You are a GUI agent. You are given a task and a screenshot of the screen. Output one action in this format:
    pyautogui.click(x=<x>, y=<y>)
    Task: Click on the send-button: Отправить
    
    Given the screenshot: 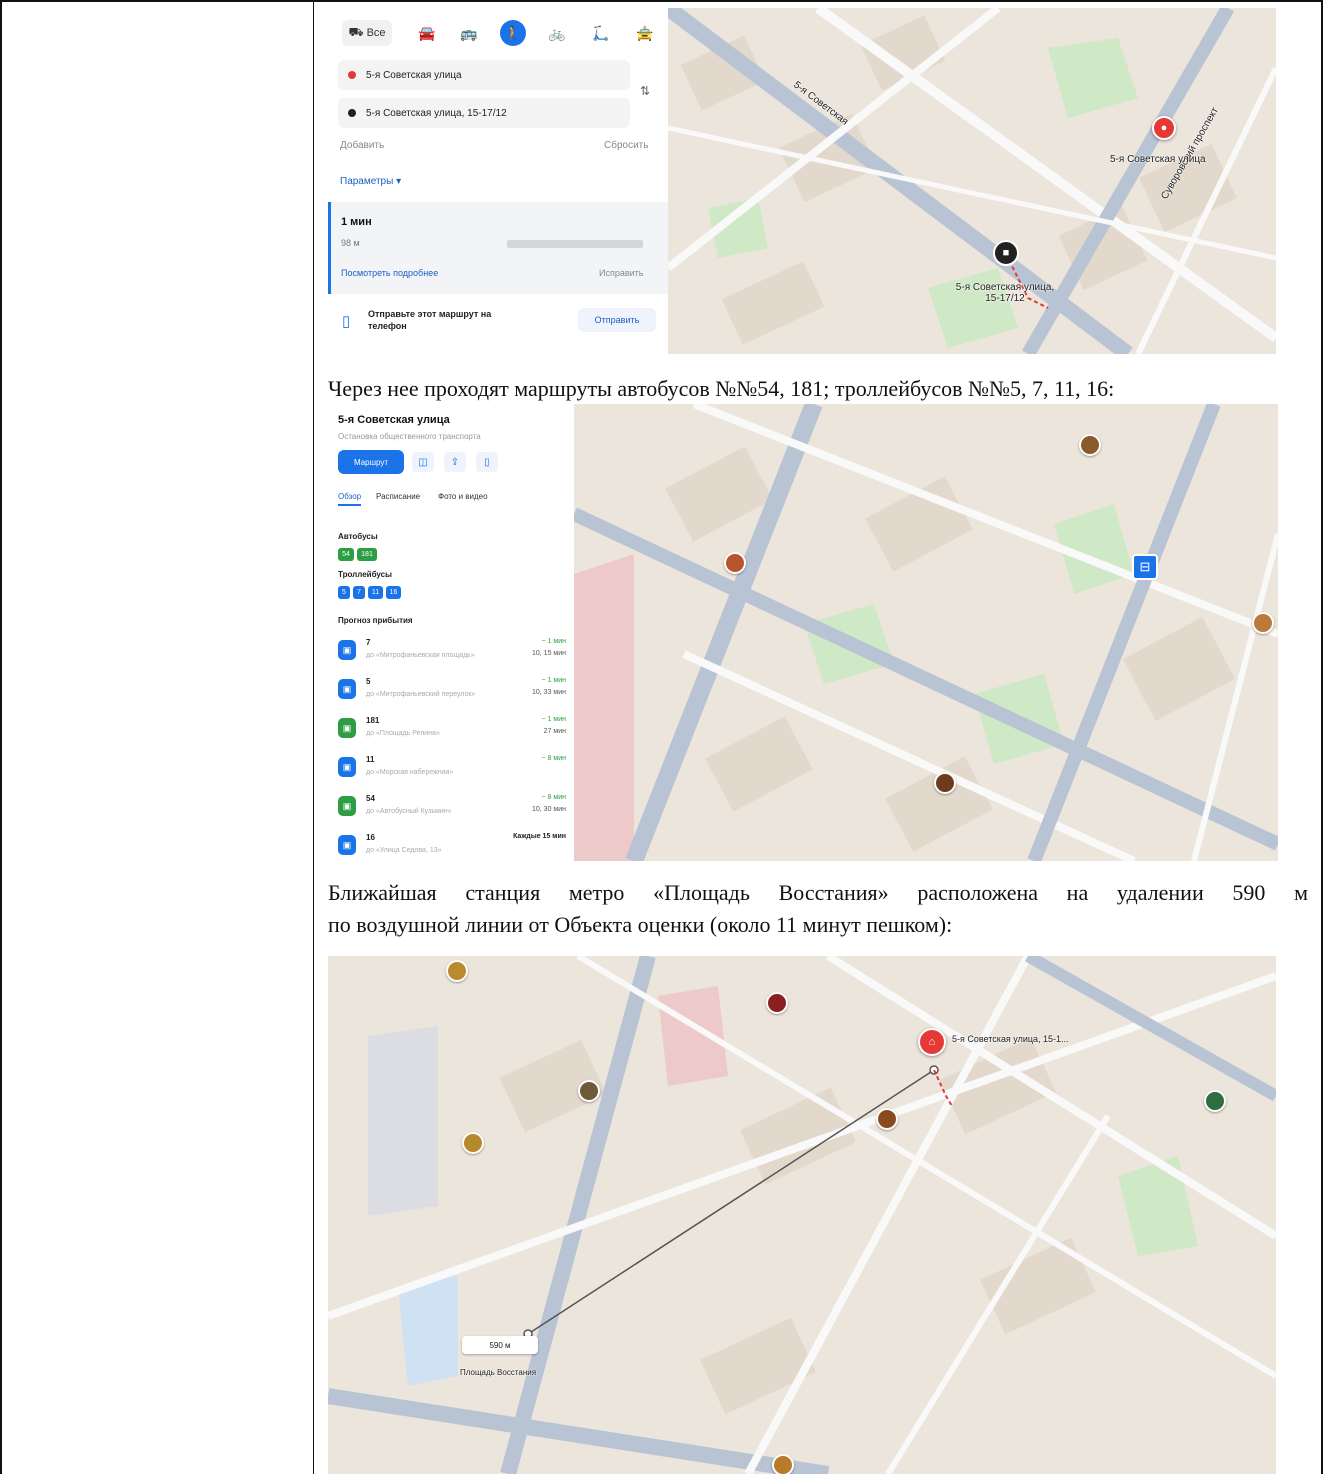 What is the action you would take?
    pyautogui.click(x=617, y=320)
    